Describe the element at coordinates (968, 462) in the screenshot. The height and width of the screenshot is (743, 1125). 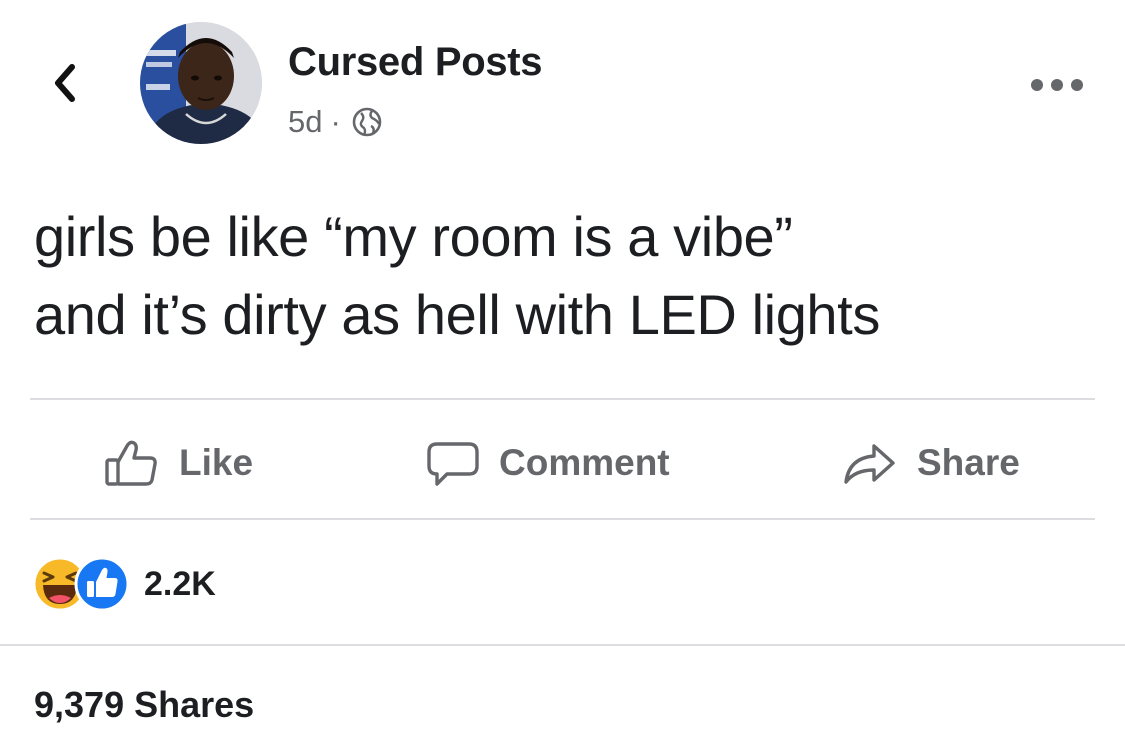
I see `share-label: Share` at that location.